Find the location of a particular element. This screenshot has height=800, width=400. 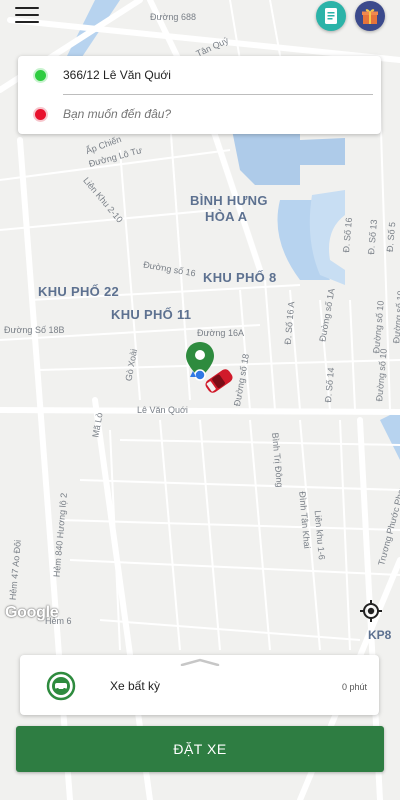

vehicle-logo-icon is located at coordinates (61, 686).